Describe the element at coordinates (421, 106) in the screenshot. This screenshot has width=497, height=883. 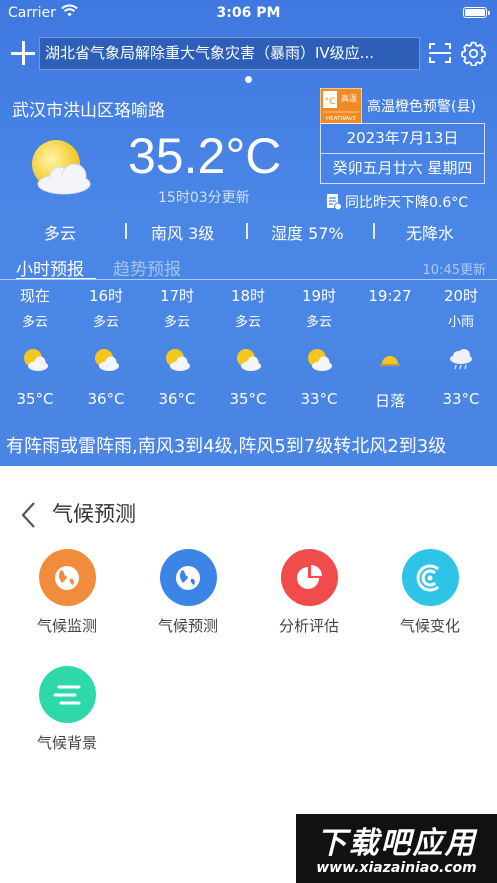
I see `warning-text: 高温橙色预警(县)` at that location.